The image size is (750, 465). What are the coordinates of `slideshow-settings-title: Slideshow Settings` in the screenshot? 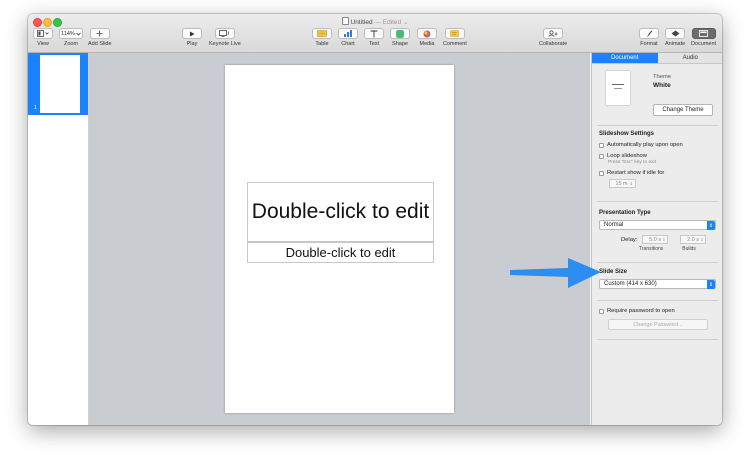 It's located at (627, 134).